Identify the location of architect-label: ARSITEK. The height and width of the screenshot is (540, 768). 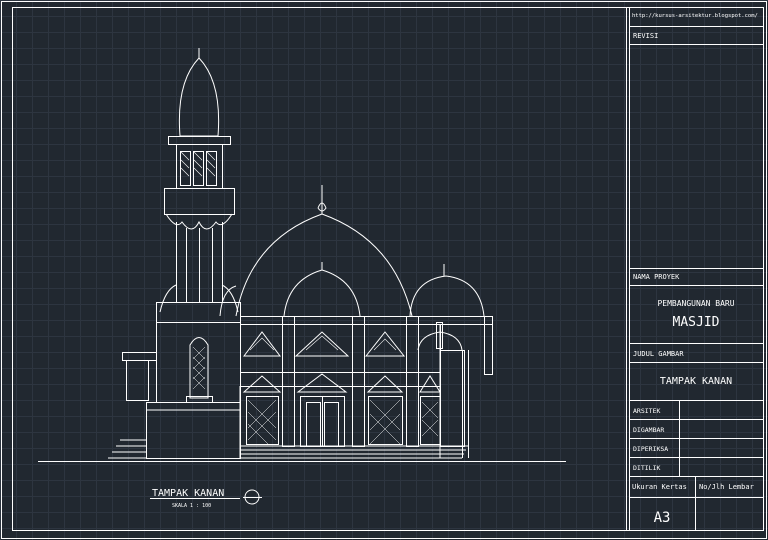
(646, 411).